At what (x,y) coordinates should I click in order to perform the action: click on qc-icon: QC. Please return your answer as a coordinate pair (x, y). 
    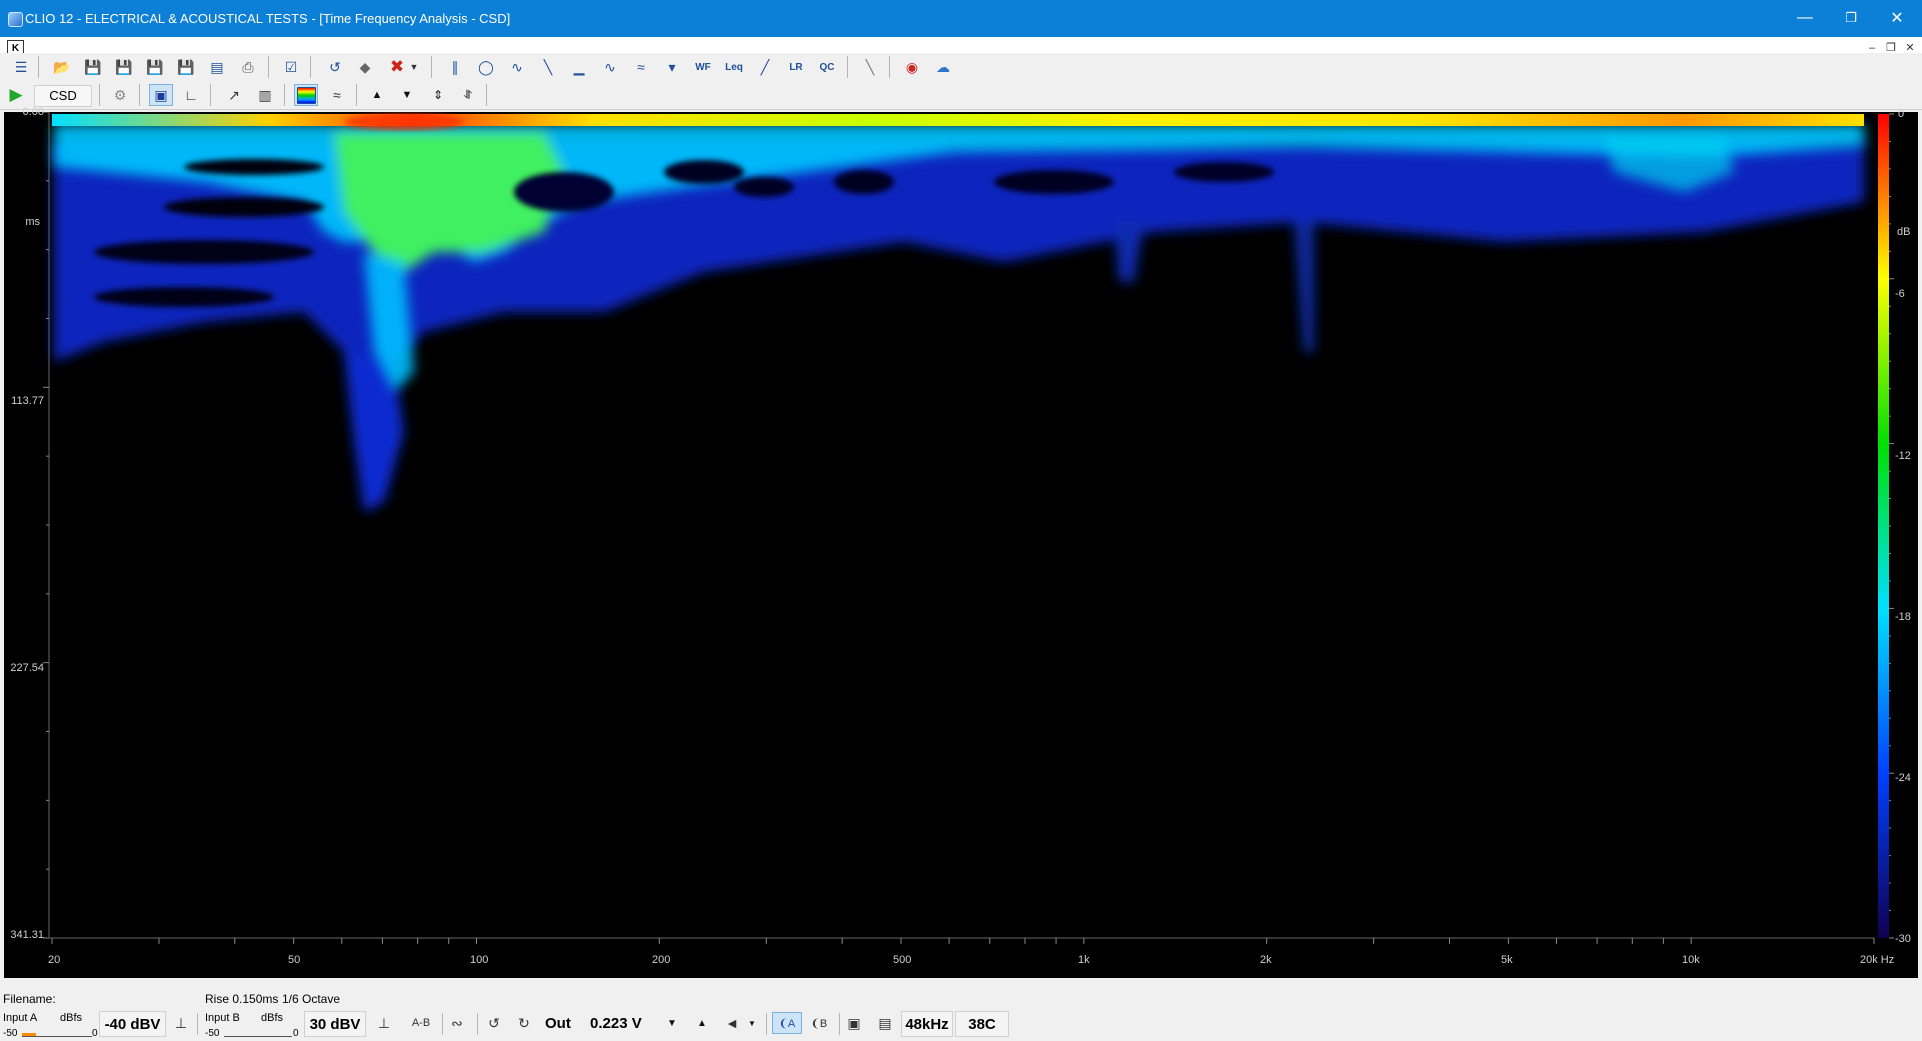
    Looking at the image, I should click on (827, 67).